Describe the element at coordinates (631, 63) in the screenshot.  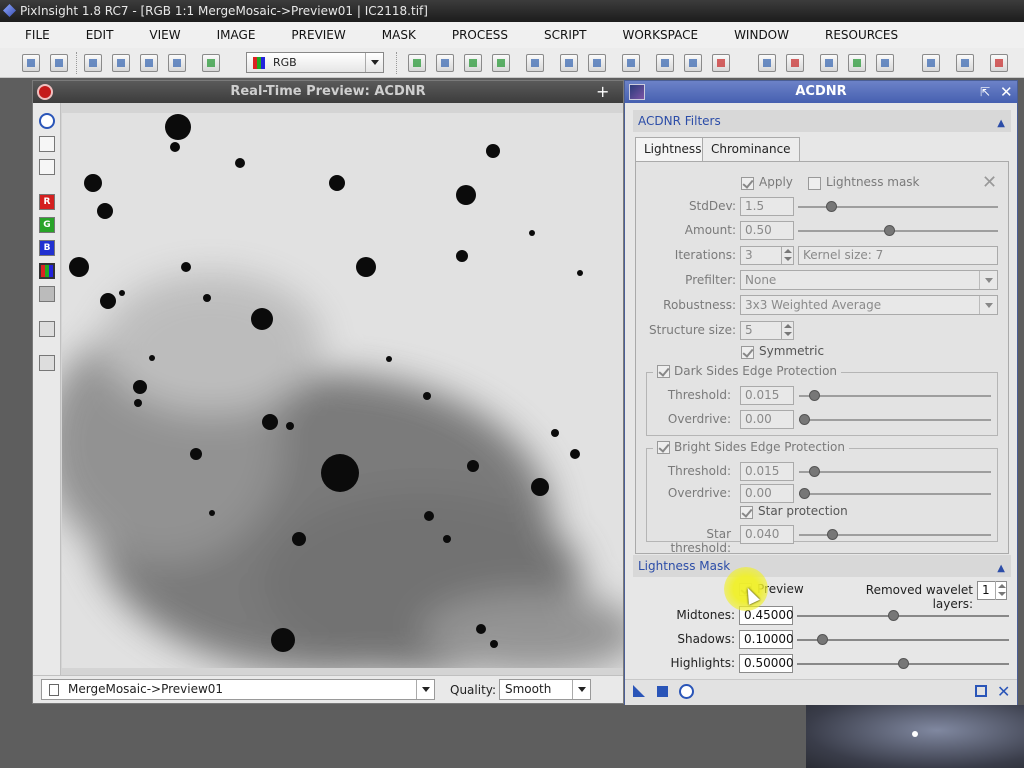
I see `reset-icon` at that location.